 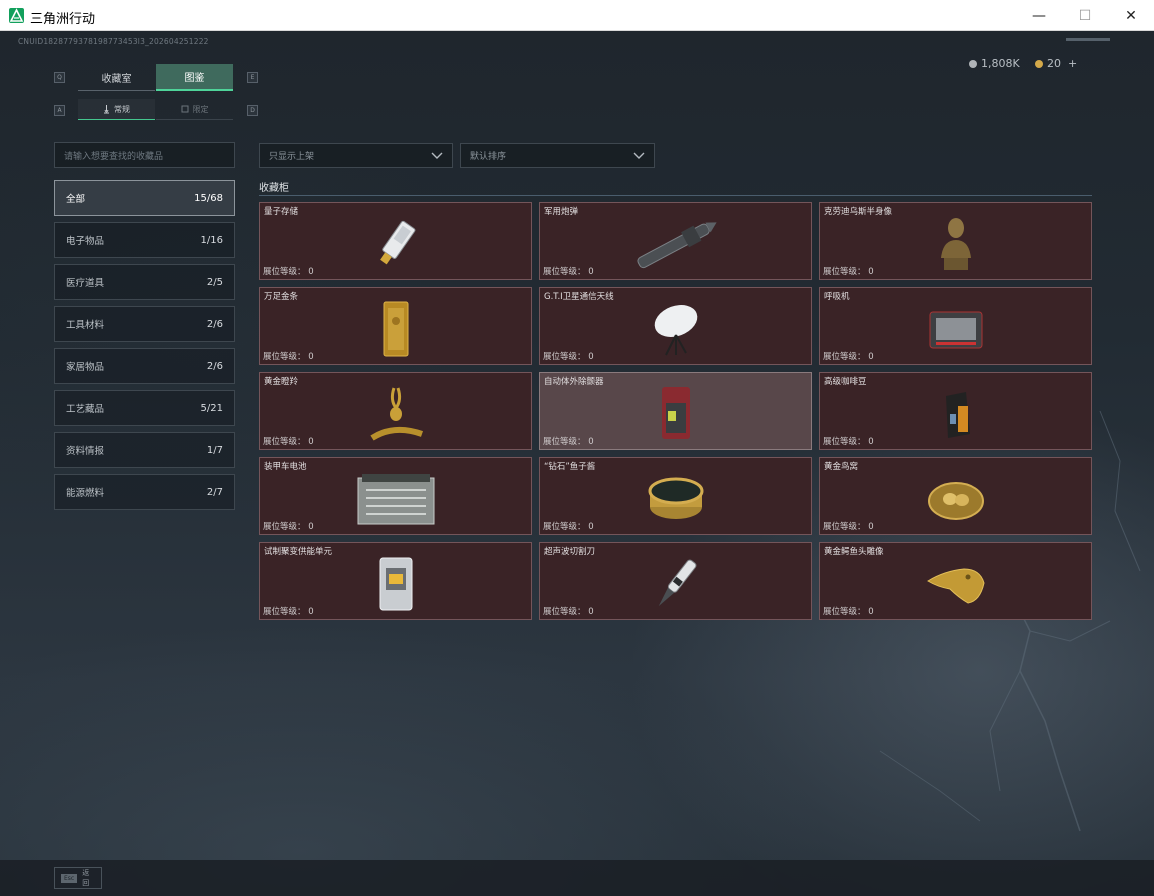 I want to click on collectible-card: 黄金鳄鱼头雕像 展位等级： 0, so click(x=955, y=581).